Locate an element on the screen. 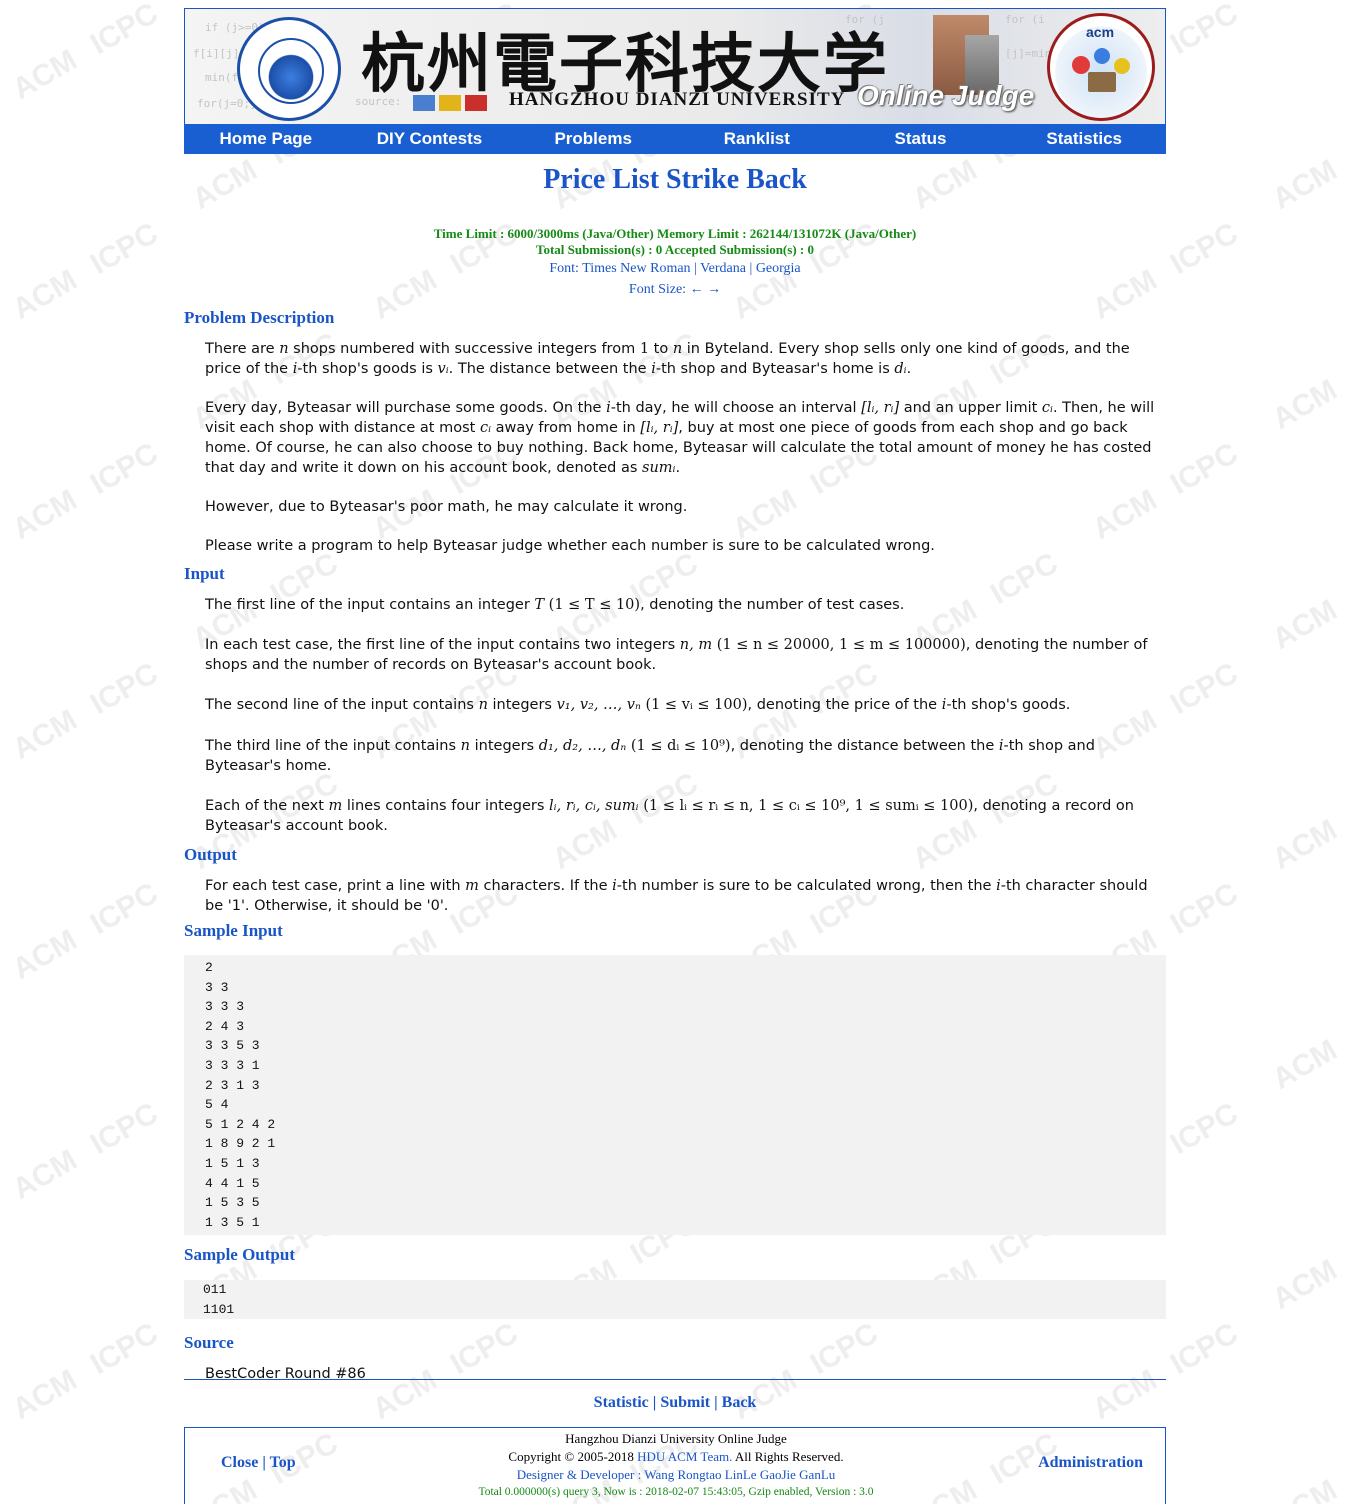 The height and width of the screenshot is (1504, 1349). nav-statistics: Statistics is located at coordinates (1084, 139).